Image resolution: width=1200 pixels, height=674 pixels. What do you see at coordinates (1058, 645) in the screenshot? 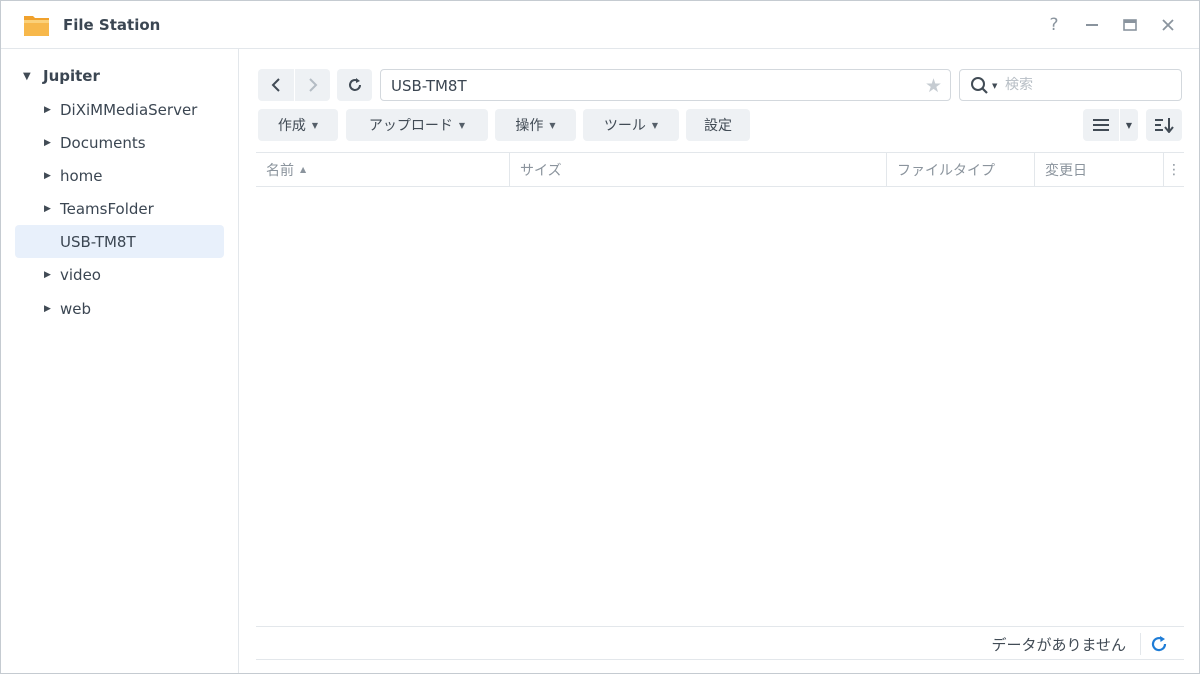
I see `status-text: データがありません` at bounding box center [1058, 645].